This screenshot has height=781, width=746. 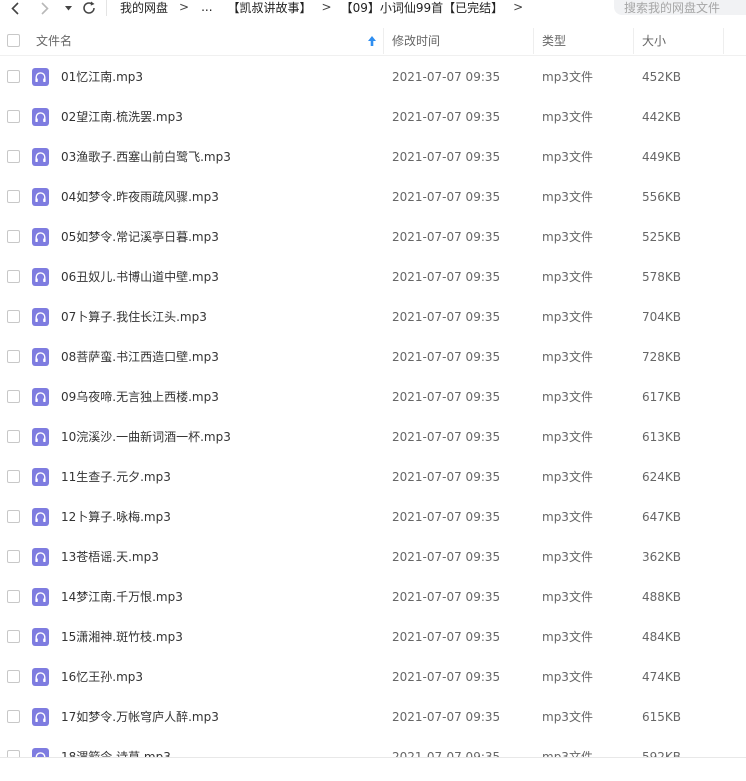 What do you see at coordinates (89, 8) in the screenshot?
I see `refresh-icon` at bounding box center [89, 8].